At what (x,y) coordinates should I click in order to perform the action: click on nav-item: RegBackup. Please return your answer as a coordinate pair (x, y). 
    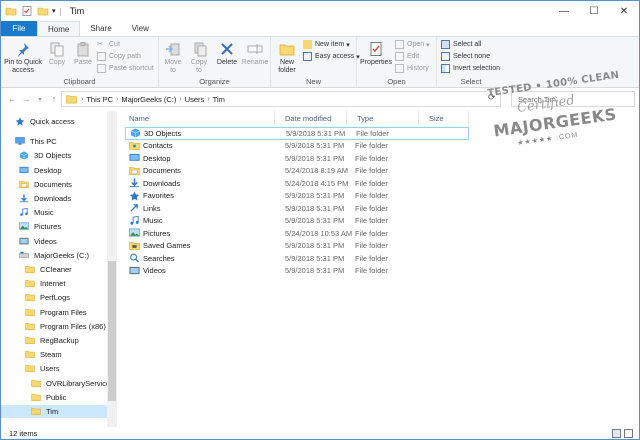
    Looking at the image, I should click on (54, 340).